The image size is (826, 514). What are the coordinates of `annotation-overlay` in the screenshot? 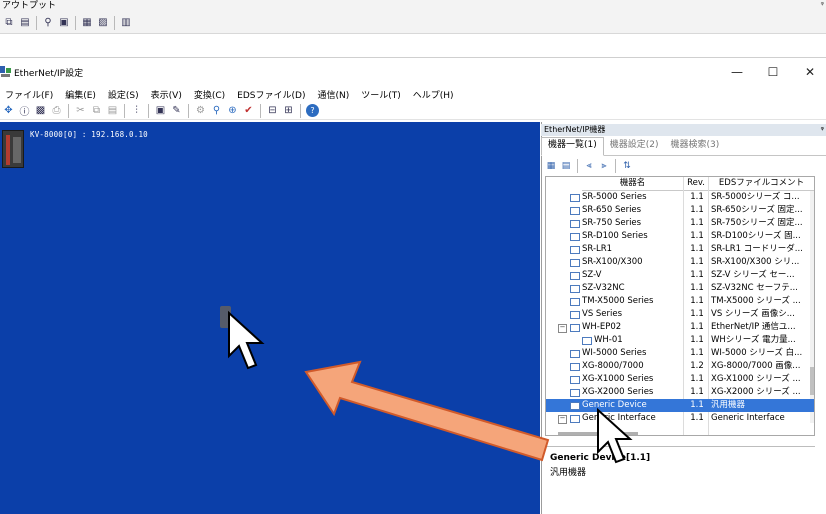 It's located at (430, 387).